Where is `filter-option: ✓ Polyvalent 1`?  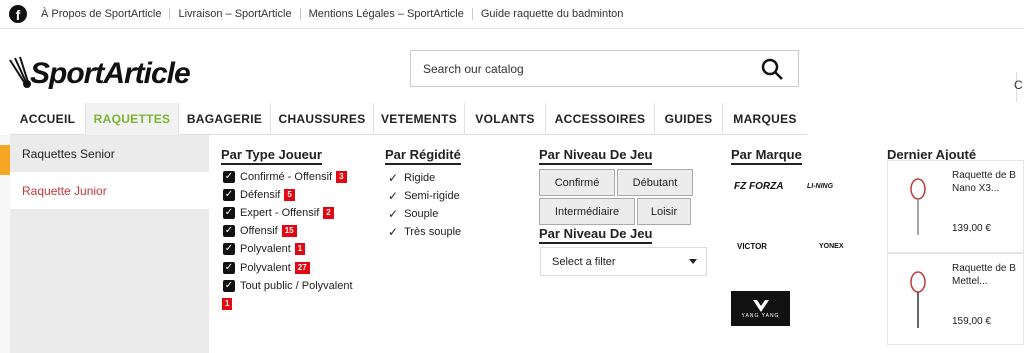
filter-option: ✓ Polyvalent 1 is located at coordinates (264, 249).